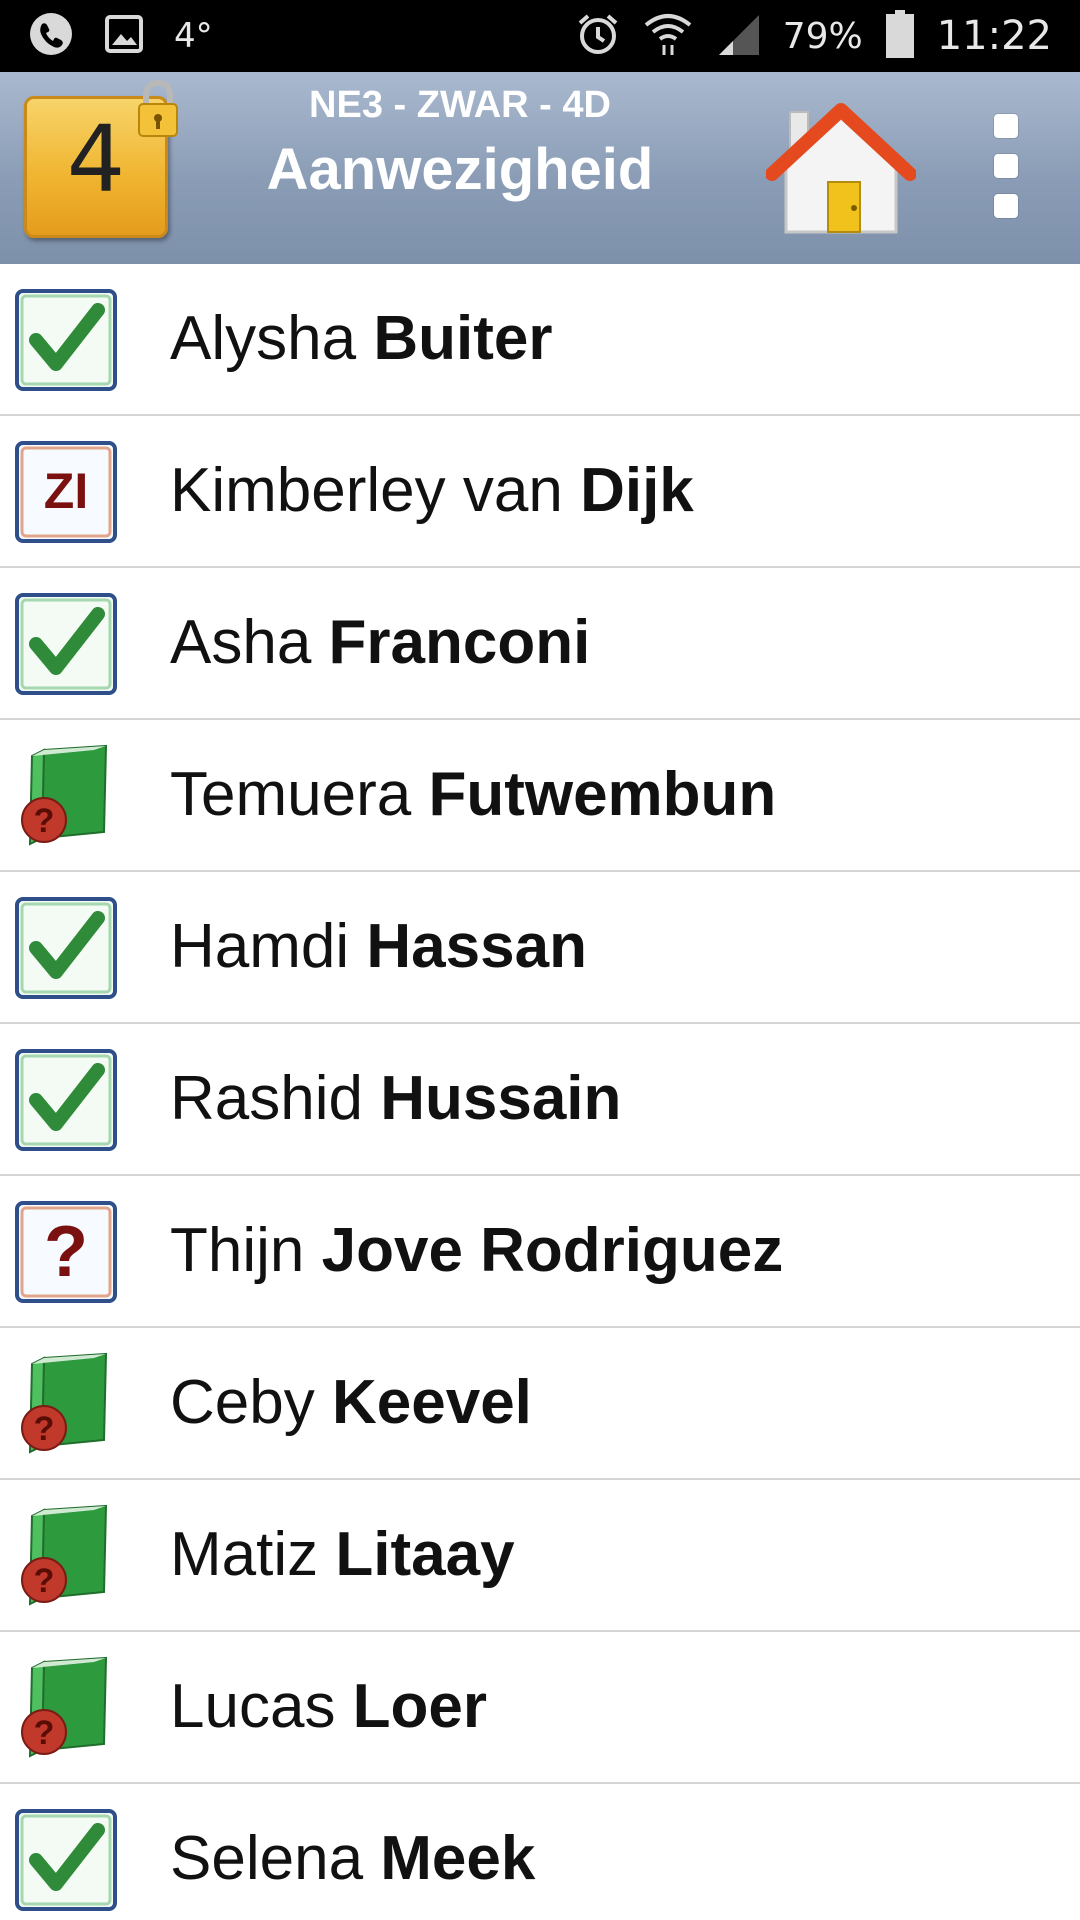 The image size is (1080, 1920). I want to click on student-last-name: Keevel, so click(431, 1402).